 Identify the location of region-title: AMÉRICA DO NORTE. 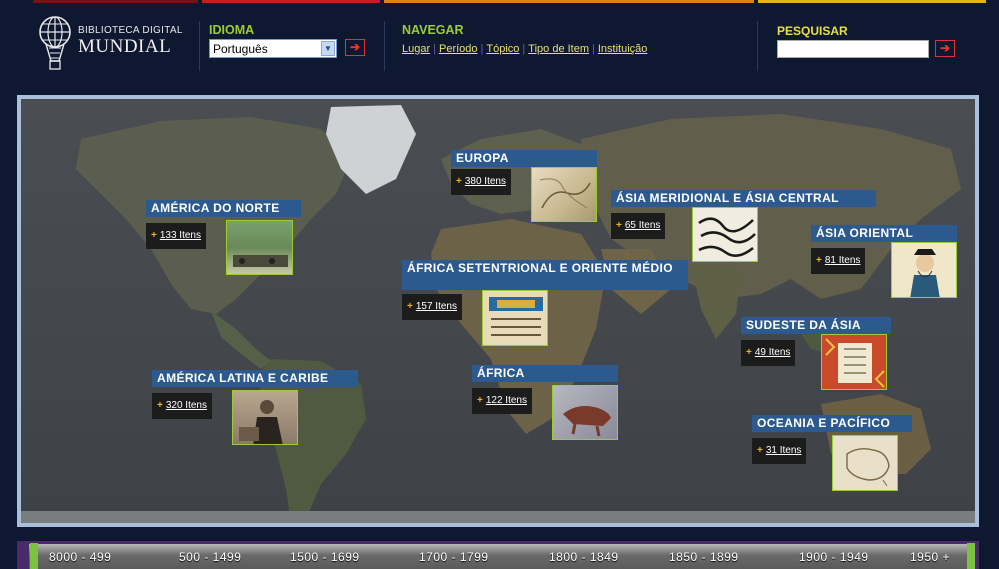
(223, 208).